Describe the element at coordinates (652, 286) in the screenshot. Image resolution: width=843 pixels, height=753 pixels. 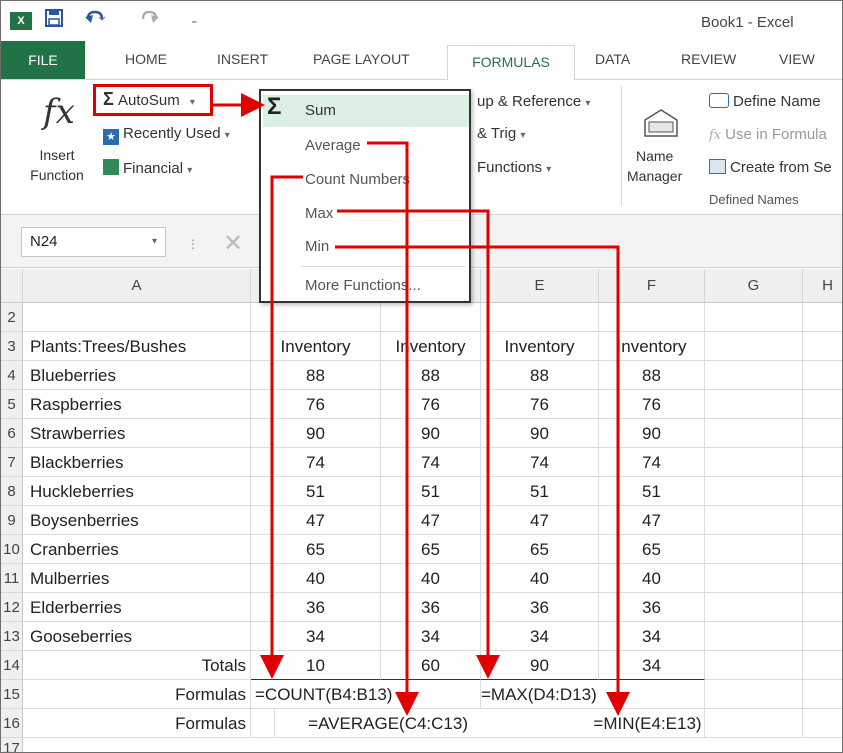
I see `column-header-f: F` at that location.